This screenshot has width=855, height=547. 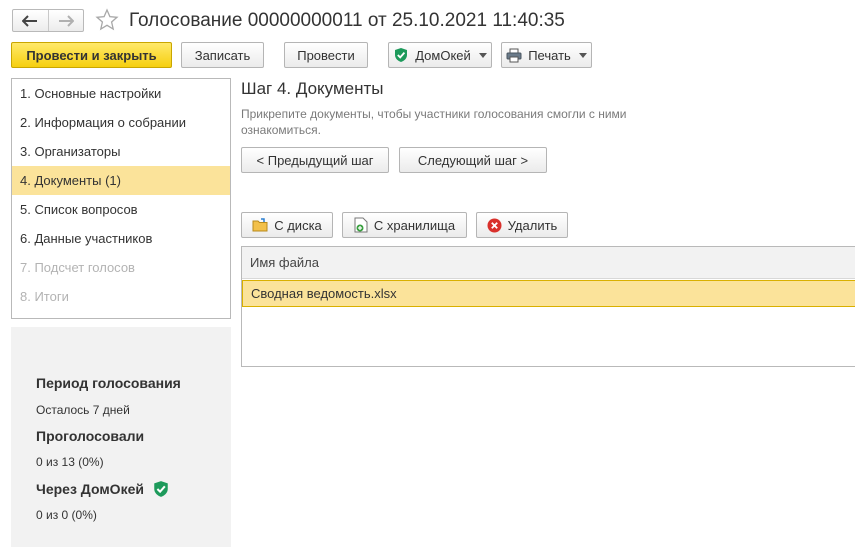 I want to click on step-title: Шаг 4. Документы, so click(x=312, y=88).